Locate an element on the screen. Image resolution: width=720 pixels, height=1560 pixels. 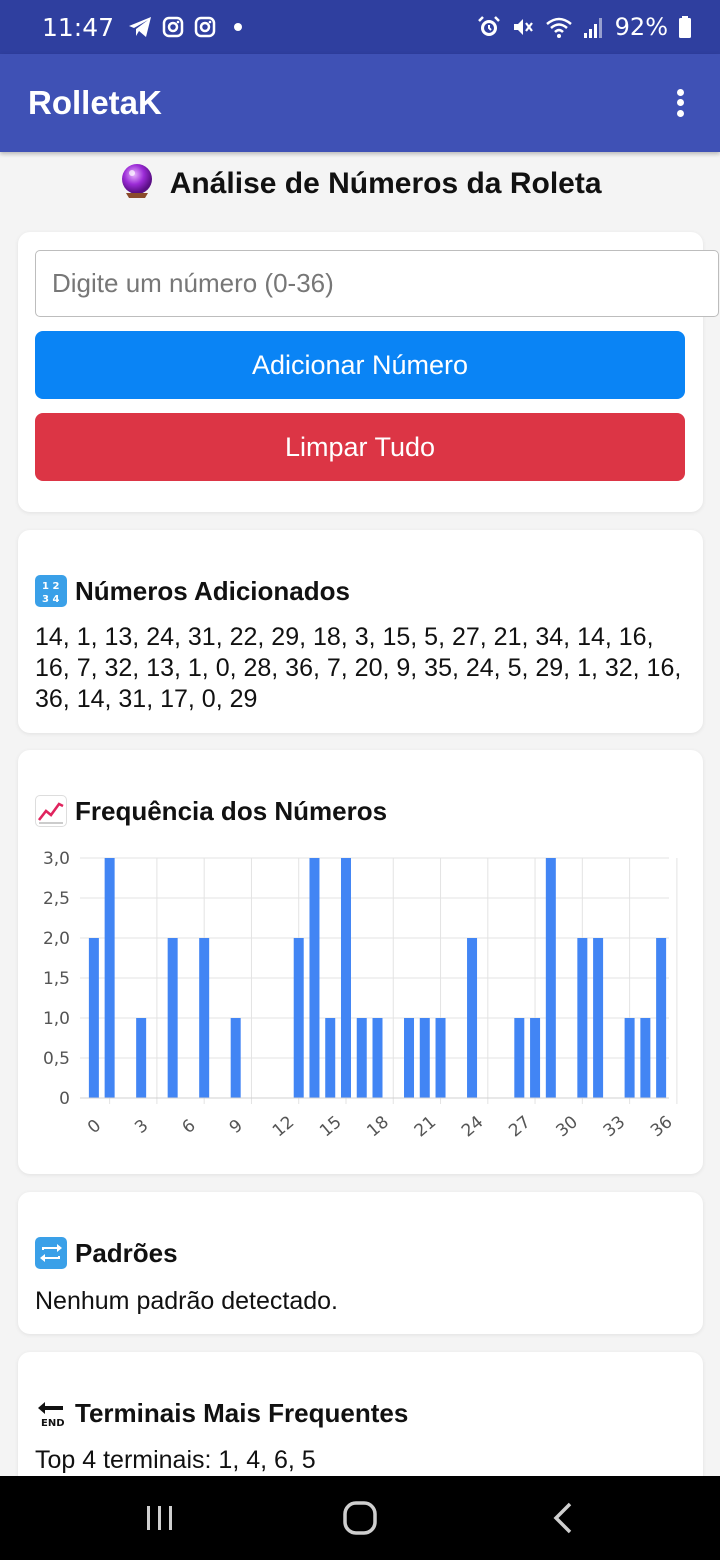
chart-x-tick-label: 18 is located at coordinates (377, 1126).